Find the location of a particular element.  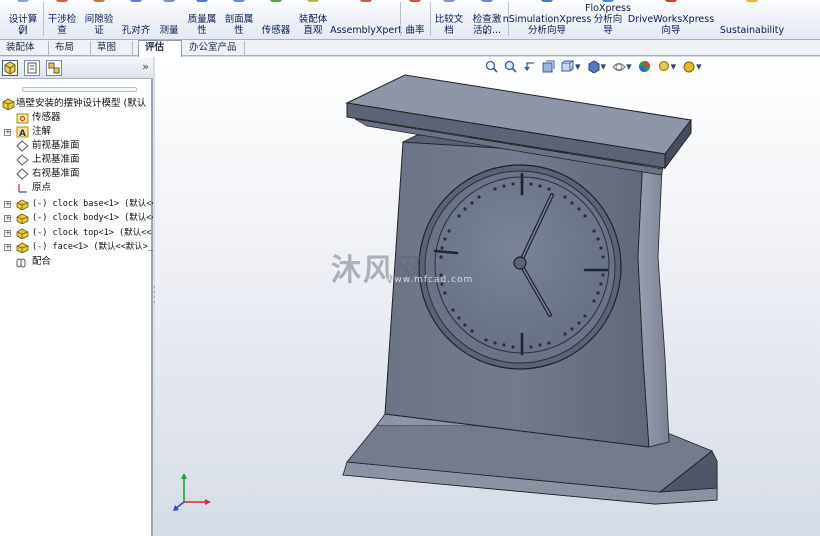

panel-tabs: » is located at coordinates (76, 68).